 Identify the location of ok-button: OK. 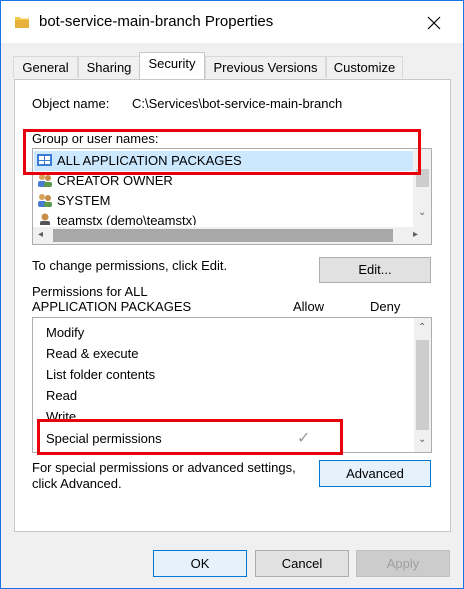
(200, 563).